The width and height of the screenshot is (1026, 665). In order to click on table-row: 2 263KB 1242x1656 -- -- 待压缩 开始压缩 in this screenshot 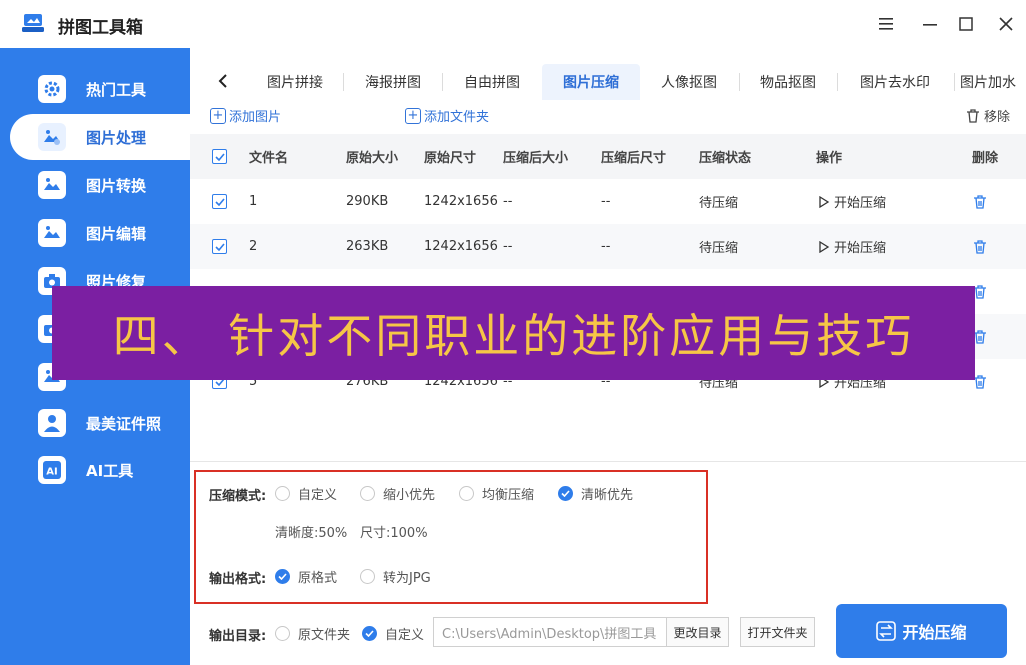, I will do `click(608, 246)`.